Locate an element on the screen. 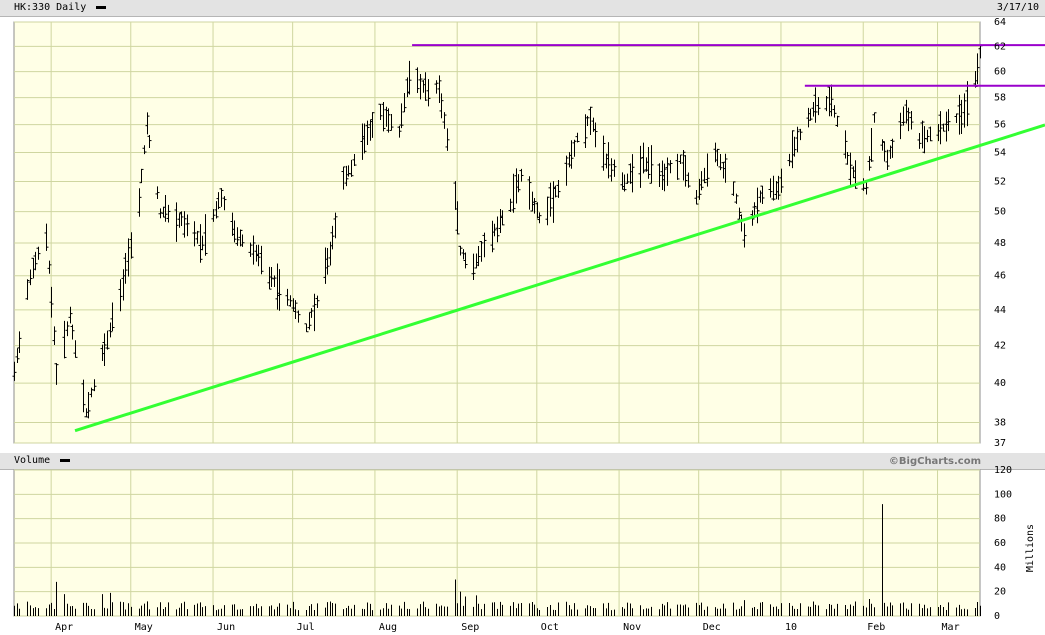  price-tick-label: 58 is located at coordinates (1000, 98).